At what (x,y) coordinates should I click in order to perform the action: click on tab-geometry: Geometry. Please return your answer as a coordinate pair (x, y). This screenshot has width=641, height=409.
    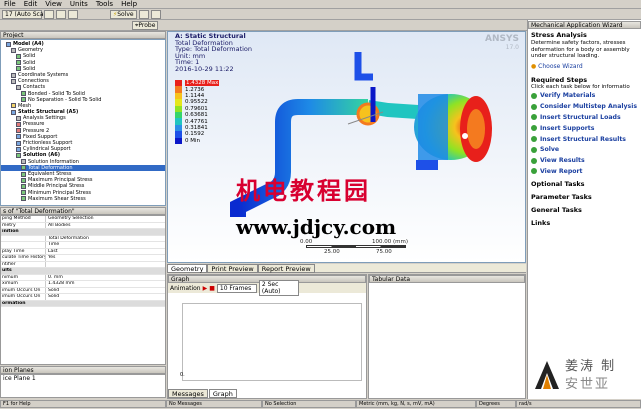
    Looking at the image, I should click on (187, 268).